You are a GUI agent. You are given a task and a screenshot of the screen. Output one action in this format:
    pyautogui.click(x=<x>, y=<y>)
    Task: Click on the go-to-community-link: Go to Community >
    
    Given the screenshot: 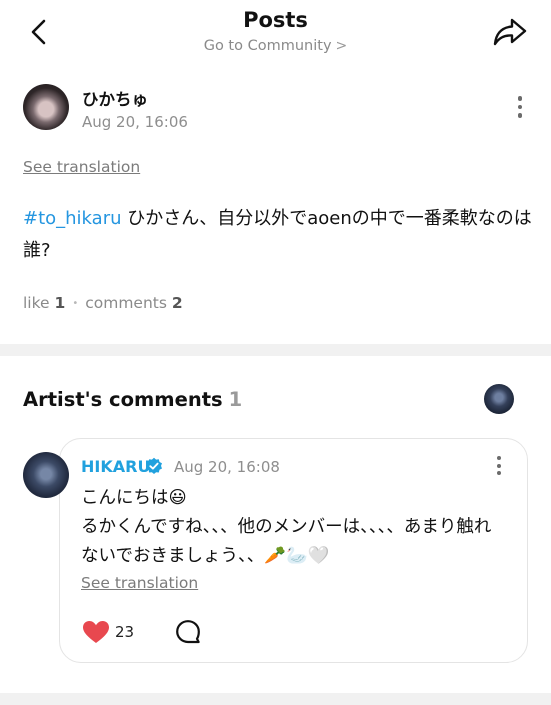 What is the action you would take?
    pyautogui.click(x=275, y=46)
    